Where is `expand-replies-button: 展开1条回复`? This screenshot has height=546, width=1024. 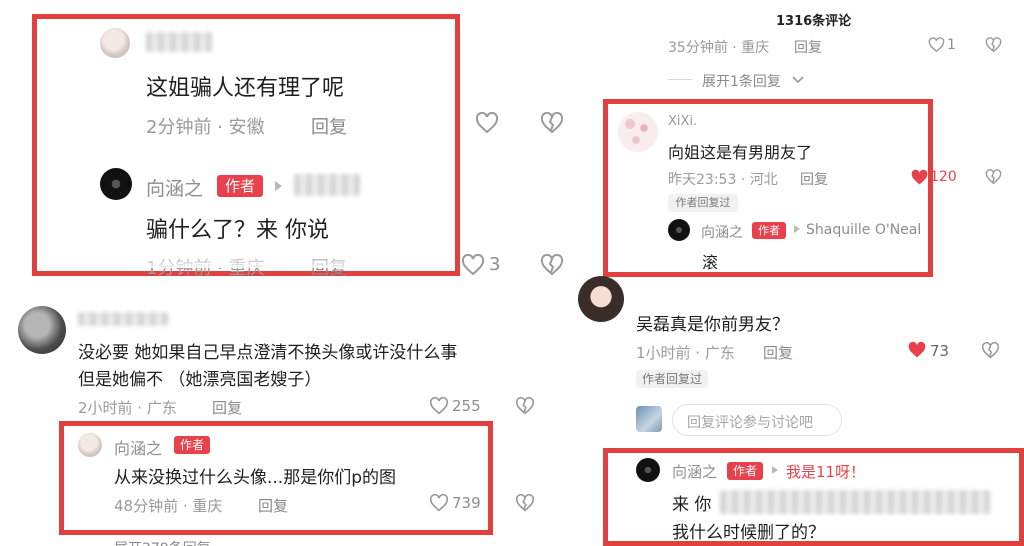 expand-replies-button: 展开1条回复 is located at coordinates (741, 81).